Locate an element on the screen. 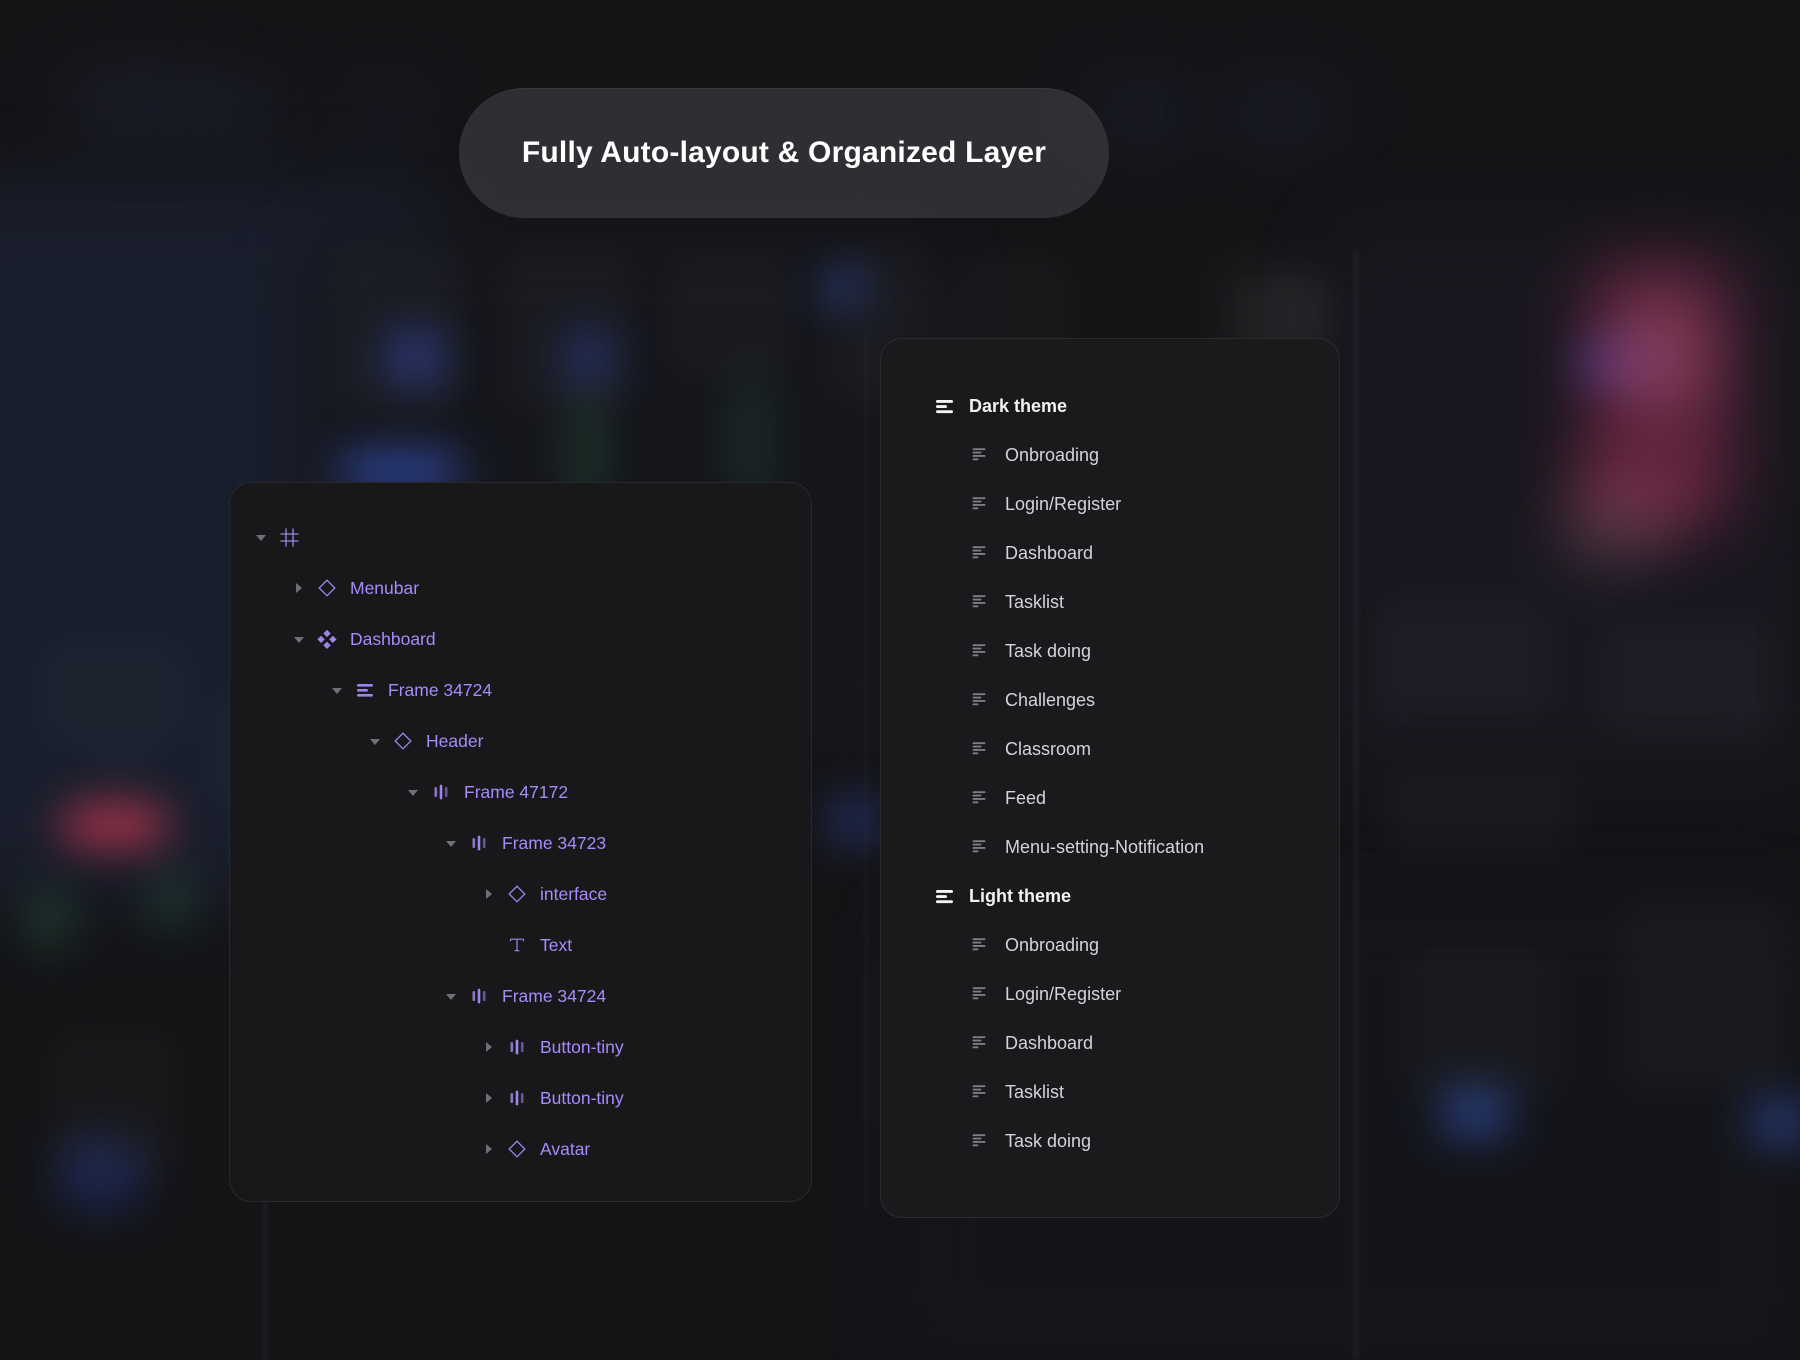 The image size is (1800, 1360). page-row-label: Menu-setting-Notification is located at coordinates (1105, 846).